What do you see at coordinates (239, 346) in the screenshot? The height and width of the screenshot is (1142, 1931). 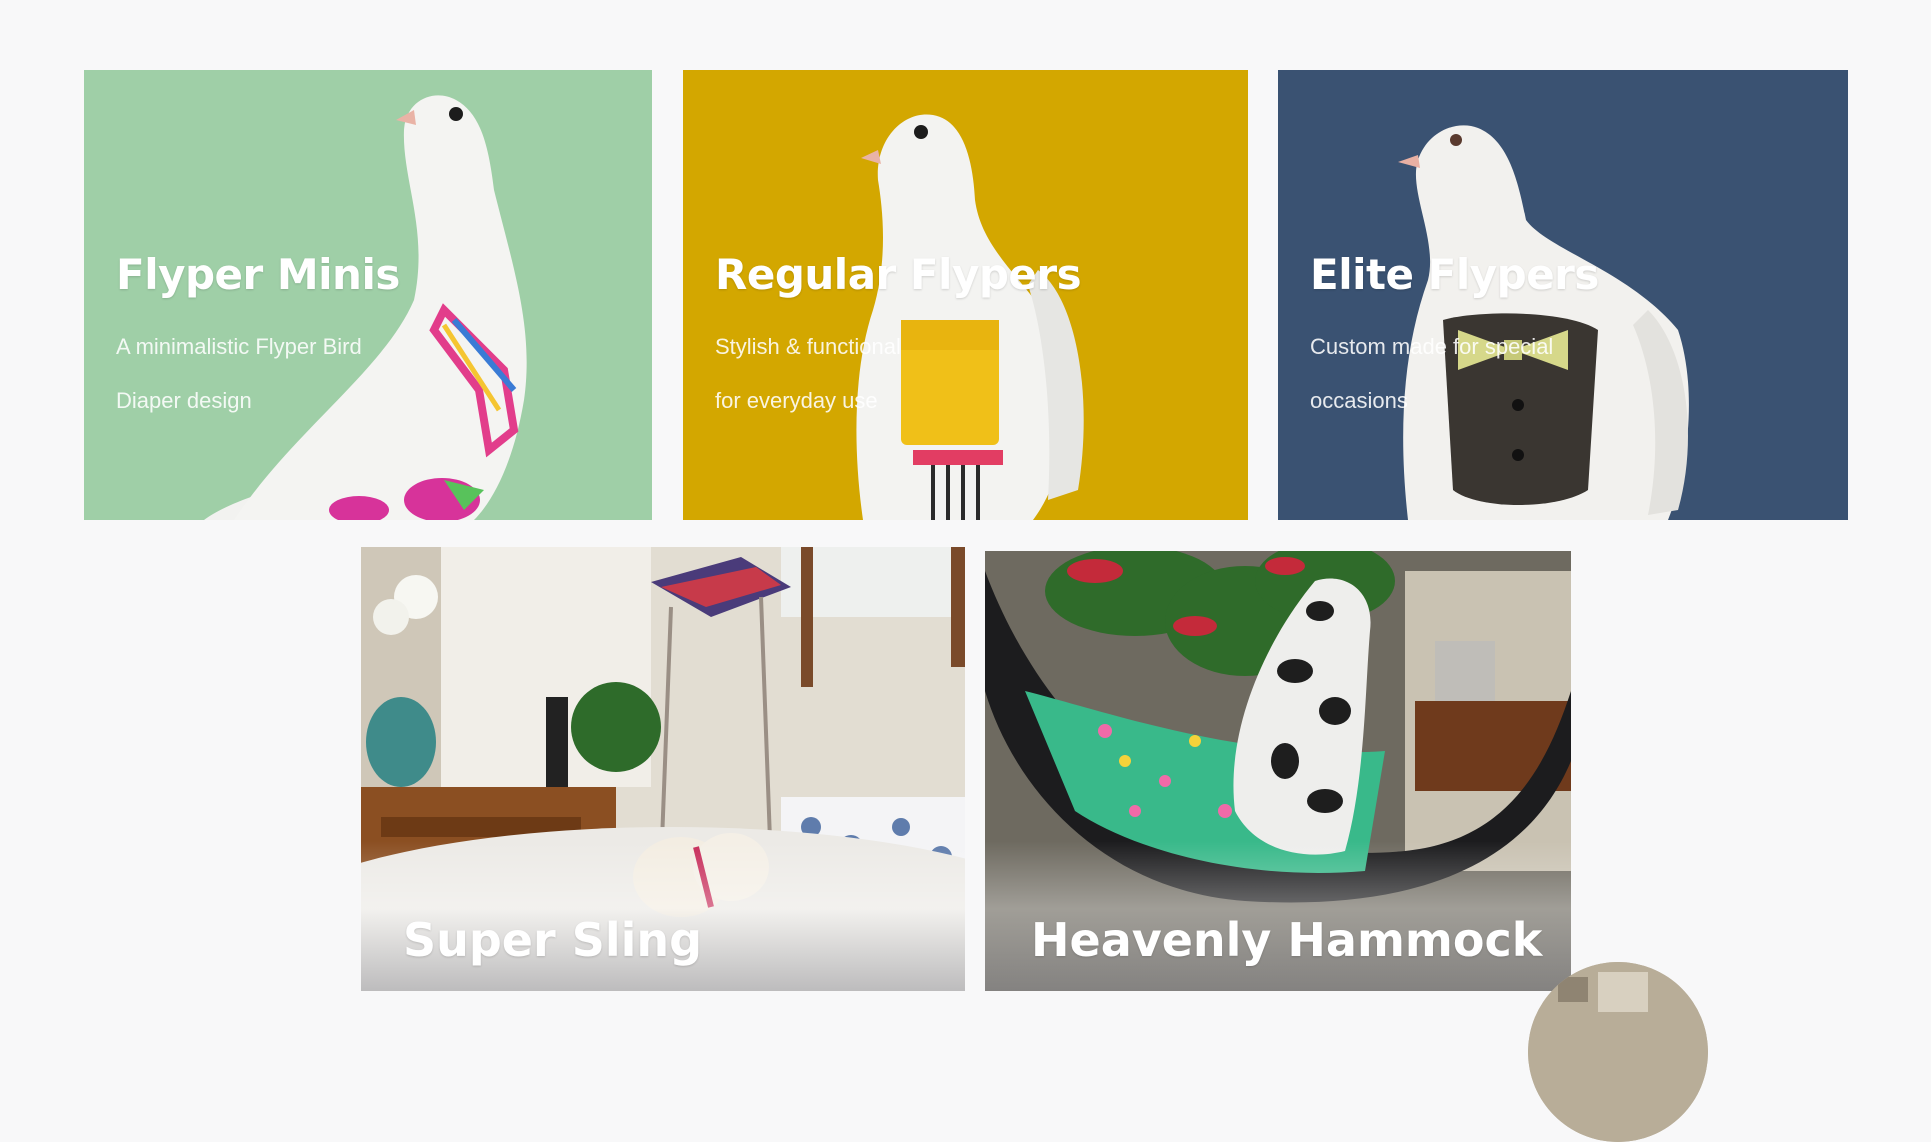 I see `product-description-line: A minimalistic Flyper Bird` at bounding box center [239, 346].